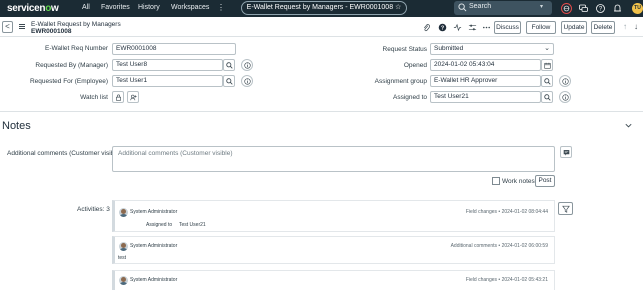 The height and width of the screenshot is (290, 643). What do you see at coordinates (22, 26) in the screenshot?
I see `context-menu-icon` at bounding box center [22, 26].